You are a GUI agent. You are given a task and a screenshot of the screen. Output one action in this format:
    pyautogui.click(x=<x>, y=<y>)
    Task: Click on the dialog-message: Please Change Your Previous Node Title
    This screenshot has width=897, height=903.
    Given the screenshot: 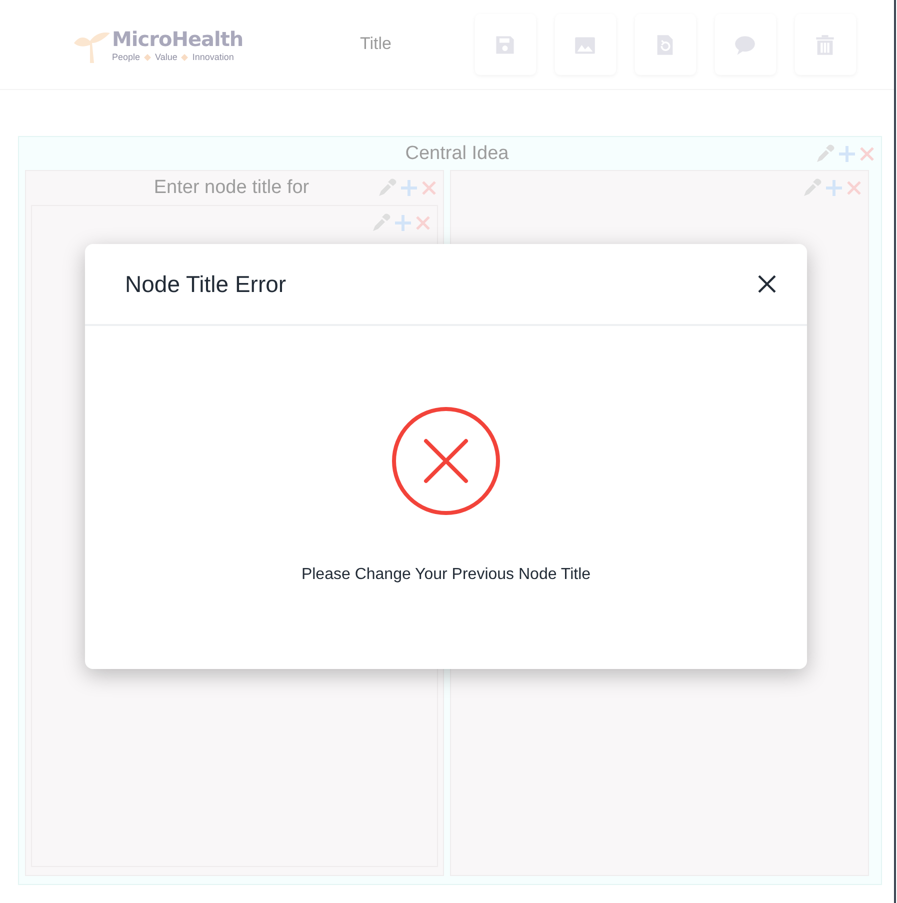 What is the action you would take?
    pyautogui.click(x=446, y=575)
    